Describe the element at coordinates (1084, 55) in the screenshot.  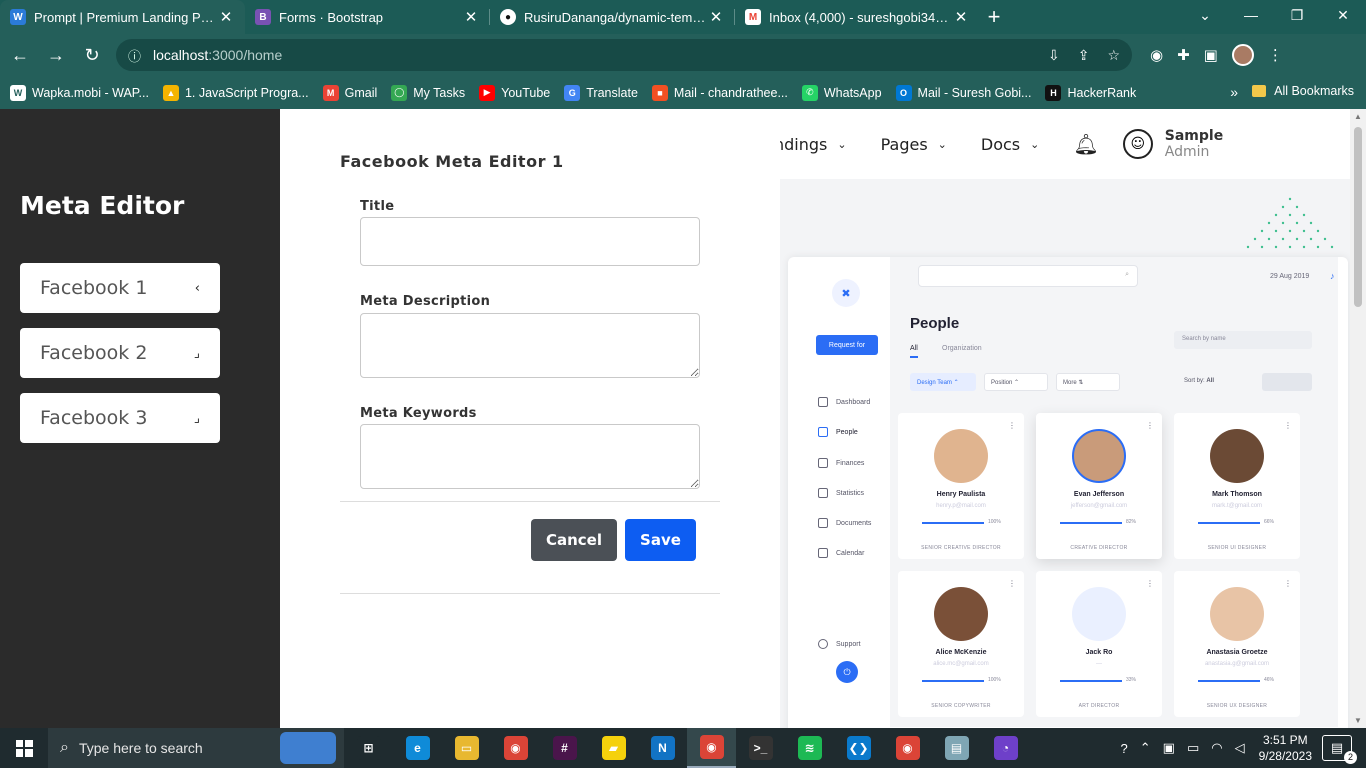
I see `share-icon: ⇪` at that location.